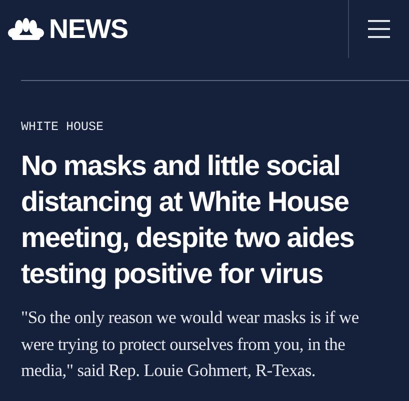  Describe the element at coordinates (379, 29) in the screenshot. I see `menu-icon` at that location.